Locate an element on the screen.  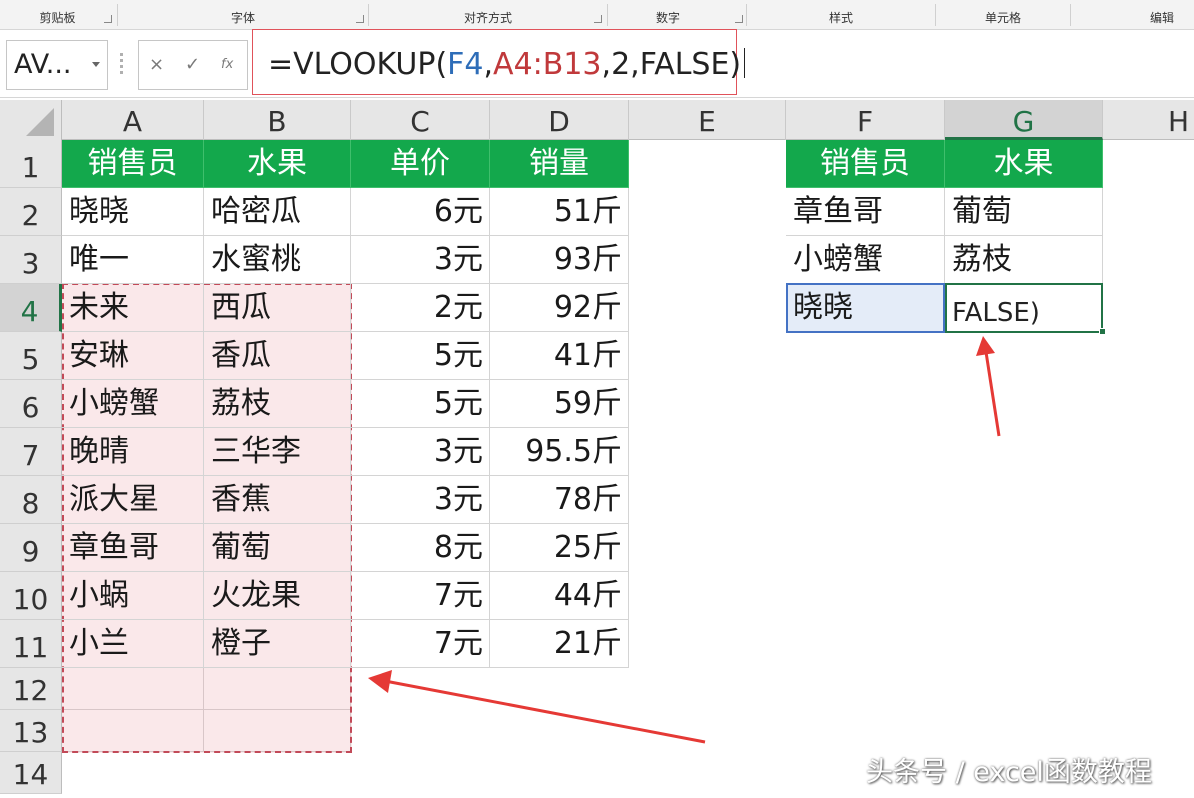
arrow-to-result-icon is located at coordinates (988, 386).